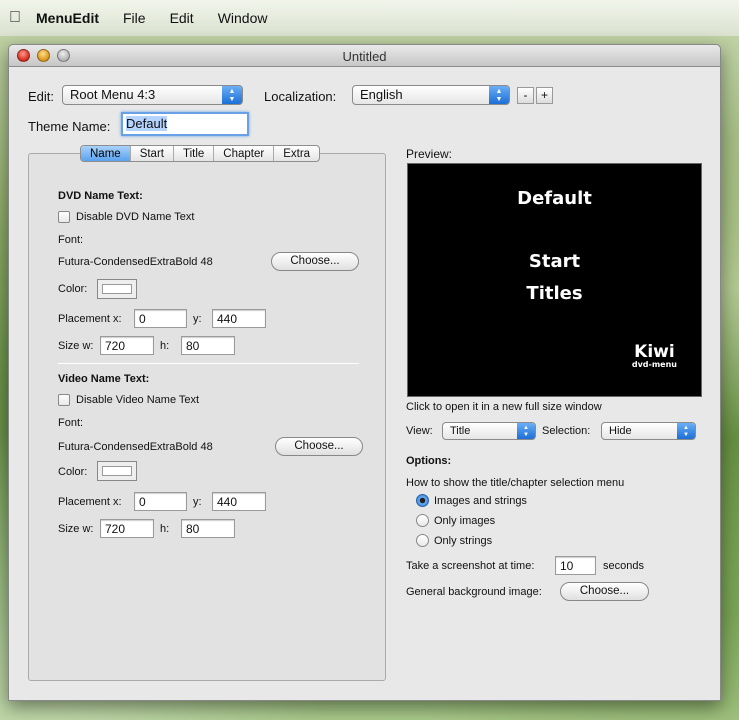 Image resolution: width=739 pixels, height=720 pixels. What do you see at coordinates (300, 96) in the screenshot?
I see `localization-label: Localization:` at bounding box center [300, 96].